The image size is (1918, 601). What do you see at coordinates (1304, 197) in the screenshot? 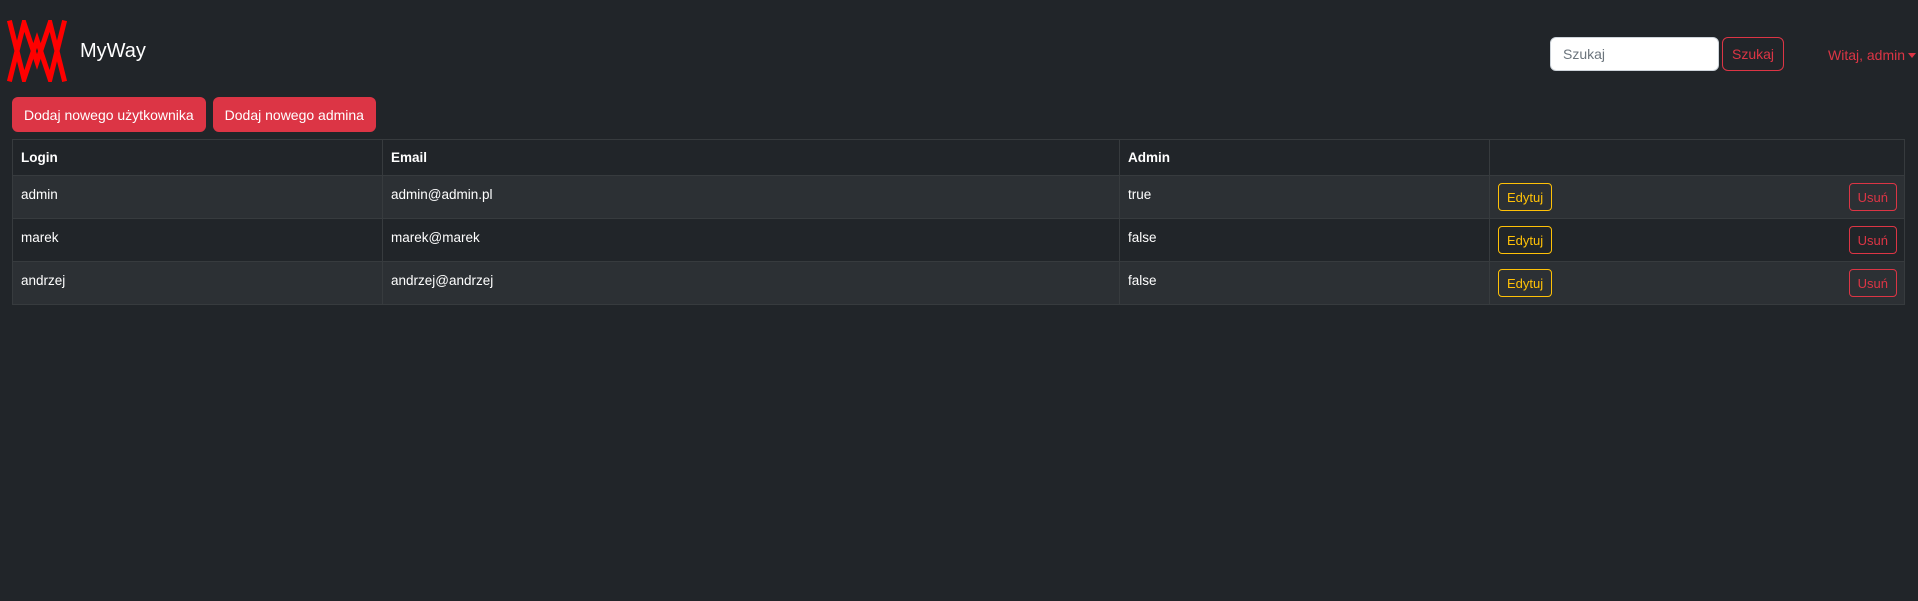
I see `cell-admin: true` at bounding box center [1304, 197].